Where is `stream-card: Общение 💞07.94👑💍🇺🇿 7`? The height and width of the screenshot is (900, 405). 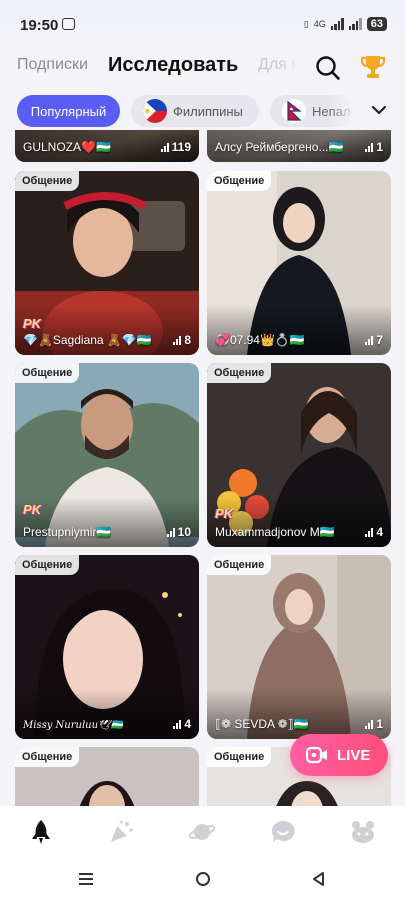 stream-card: Общение 💞07.94👑💍🇺🇿 7 is located at coordinates (299, 263).